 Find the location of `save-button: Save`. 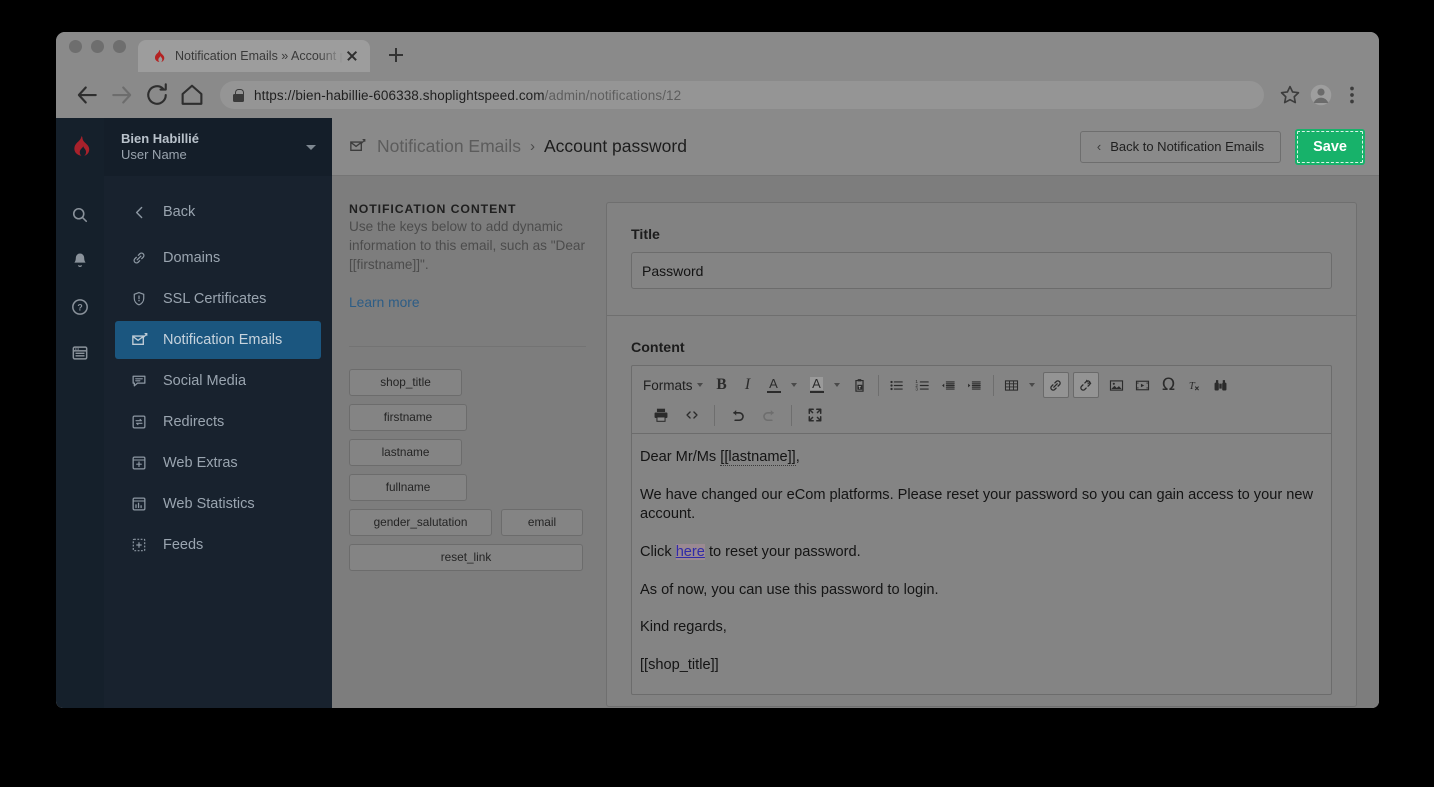

save-button: Save is located at coordinates (1330, 146).